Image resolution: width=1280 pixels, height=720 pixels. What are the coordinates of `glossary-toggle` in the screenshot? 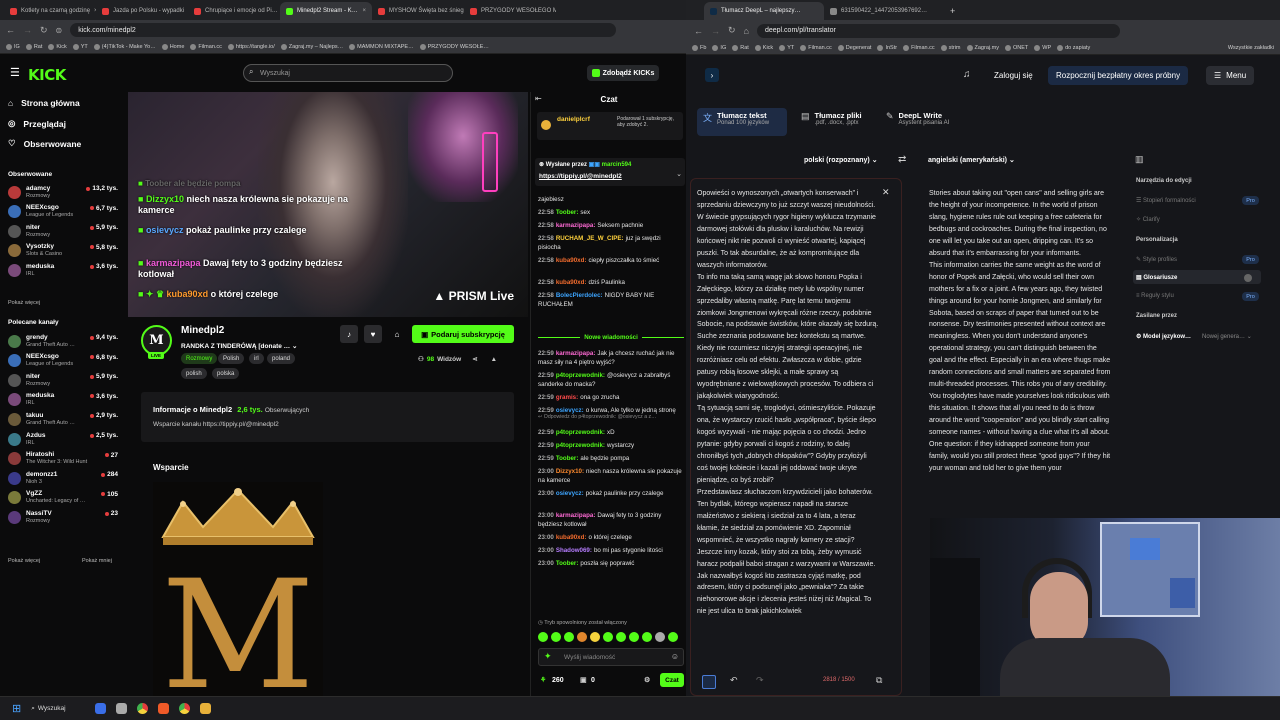 It's located at (1248, 278).